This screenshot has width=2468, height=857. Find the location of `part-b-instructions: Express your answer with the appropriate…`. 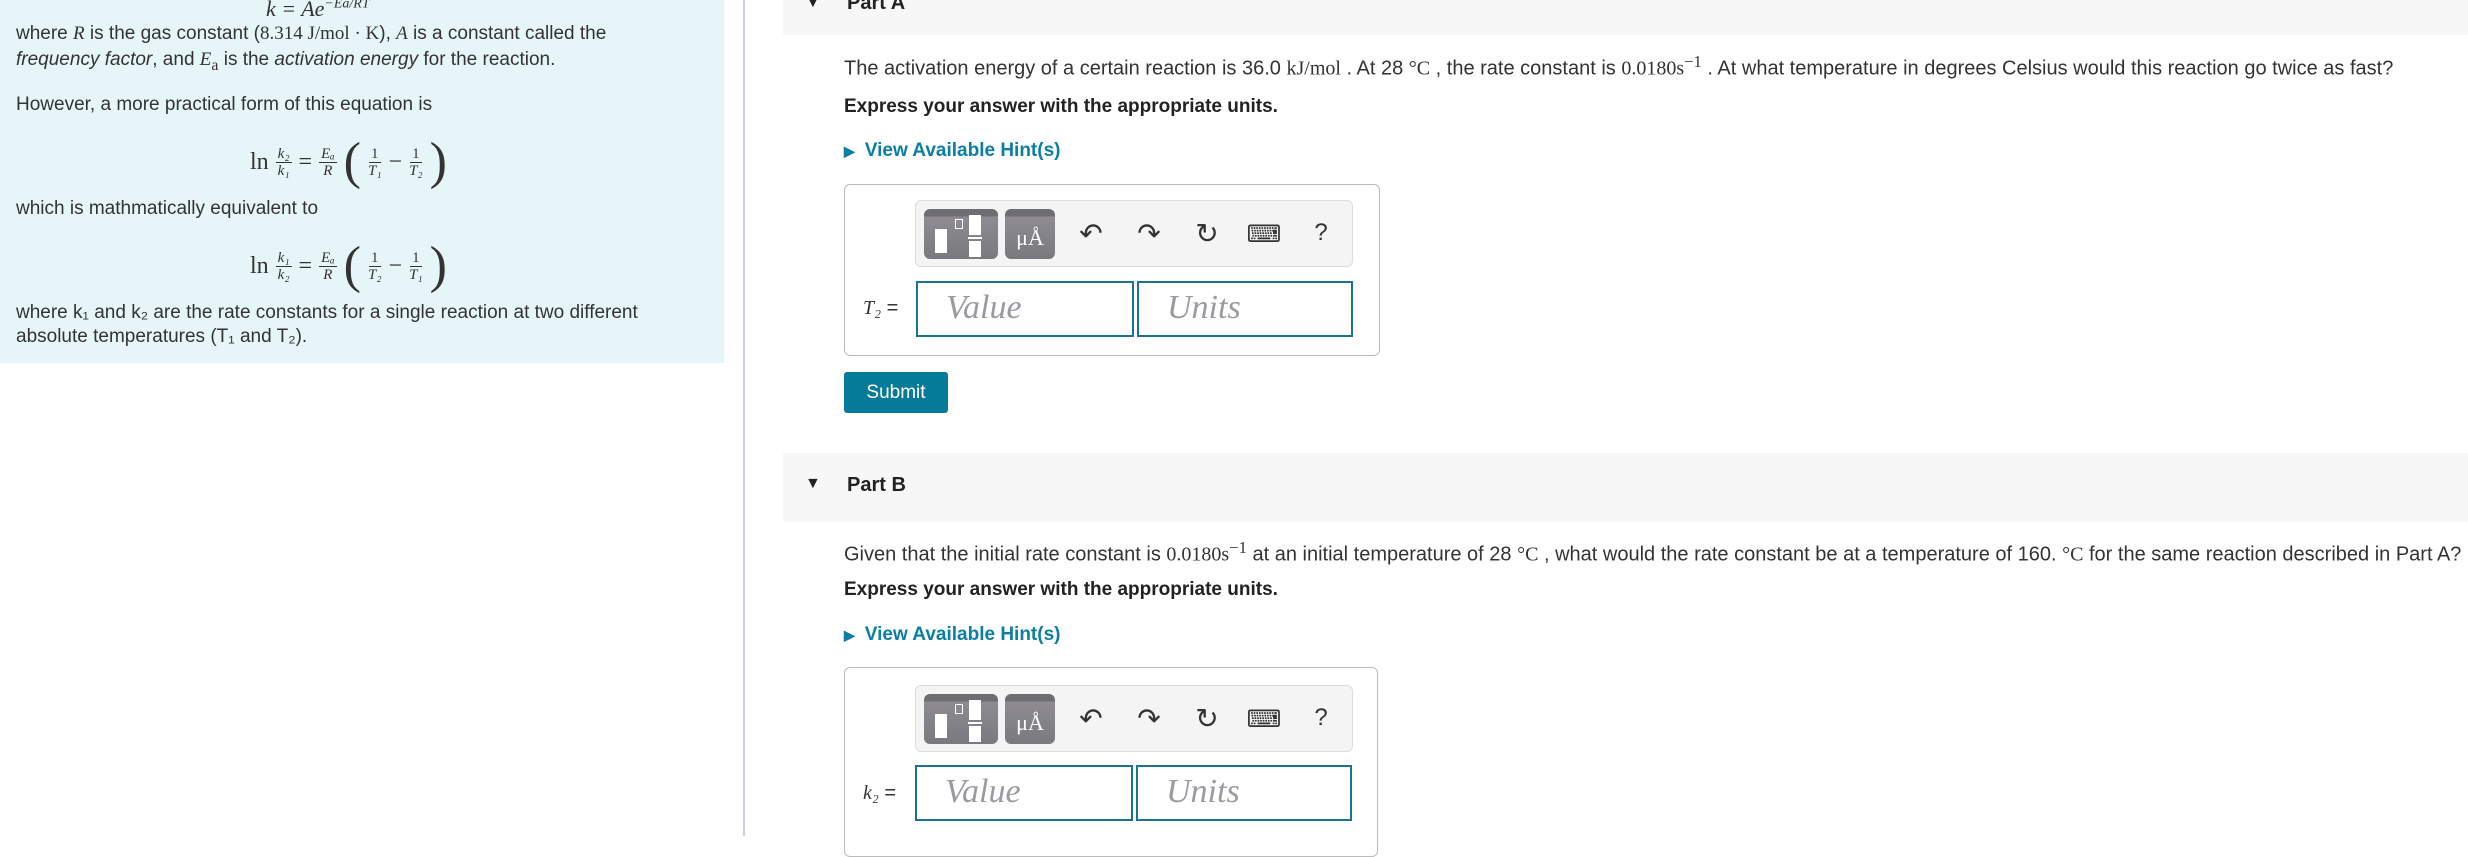

part-b-instructions: Express your answer with the appropriate… is located at coordinates (1061, 589).